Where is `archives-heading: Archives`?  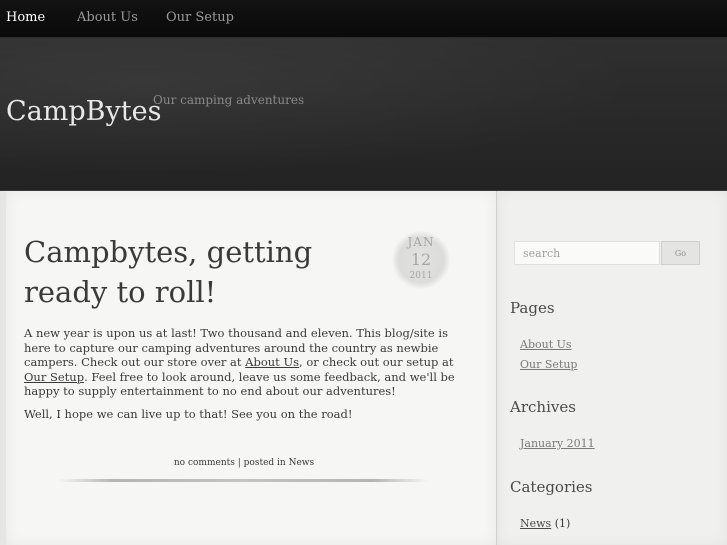
archives-heading: Archives is located at coordinates (543, 407).